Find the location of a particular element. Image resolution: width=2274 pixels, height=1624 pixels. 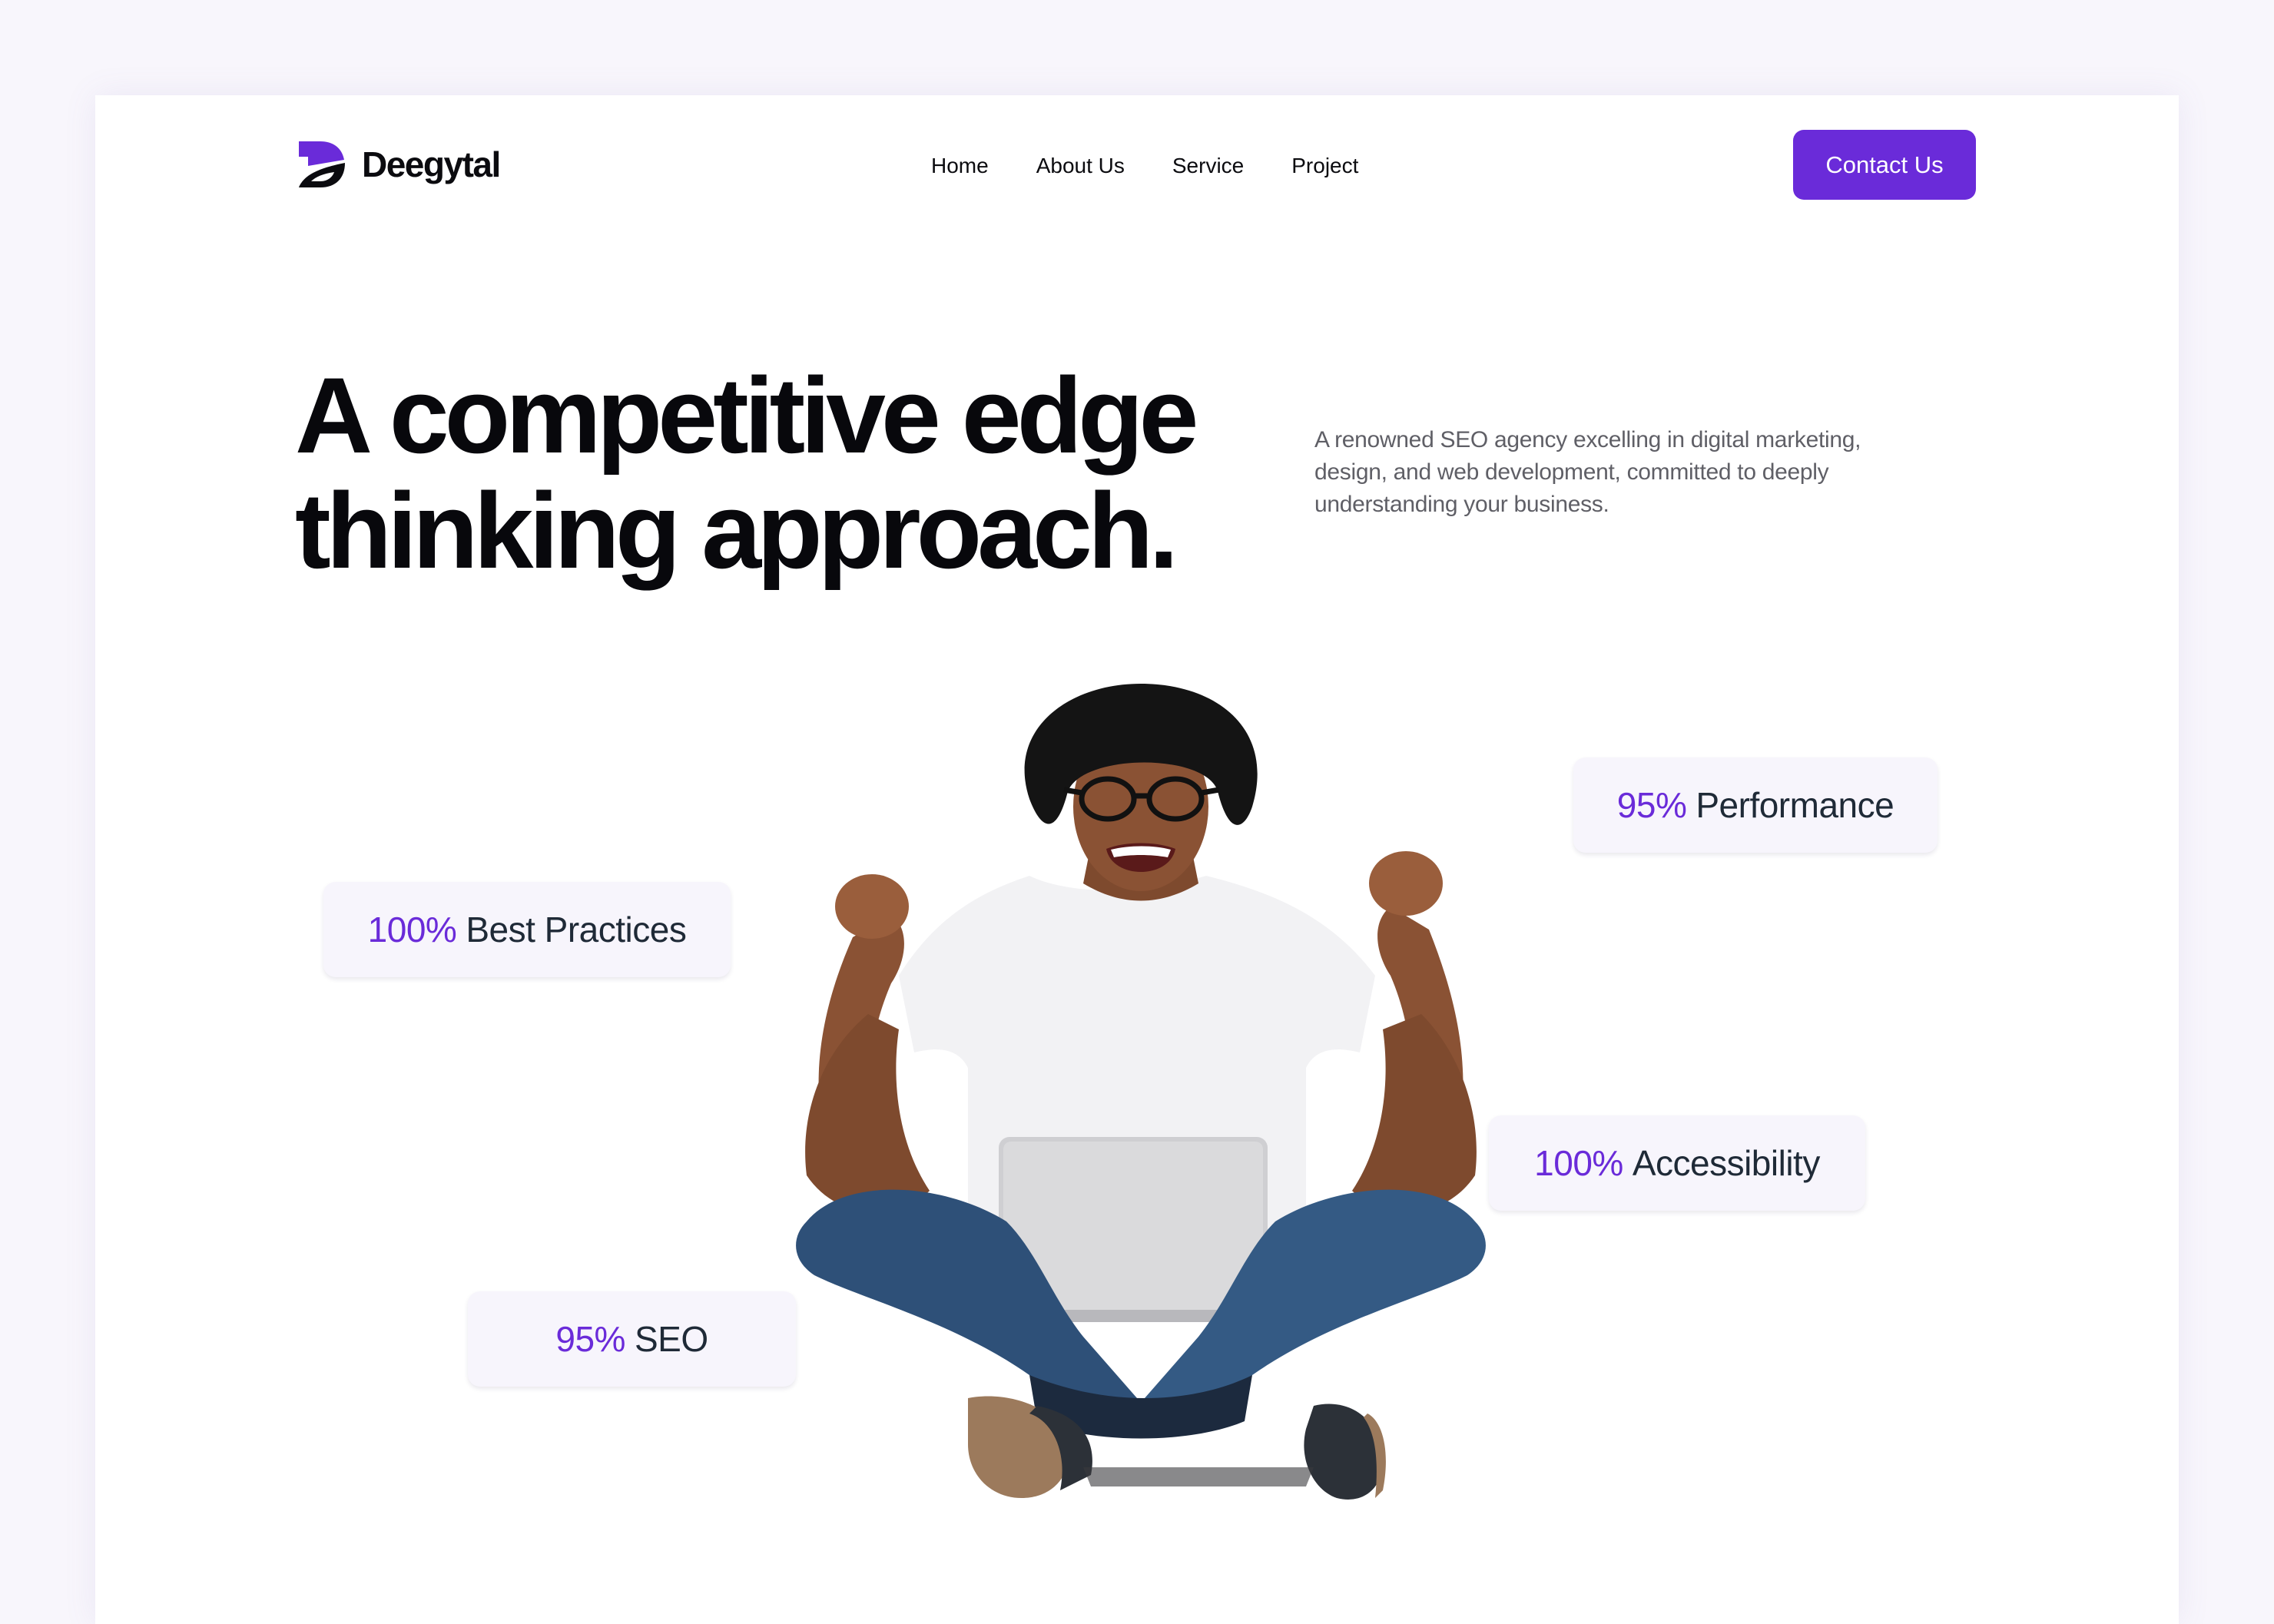

stat-label: Best Practices is located at coordinates (576, 930).